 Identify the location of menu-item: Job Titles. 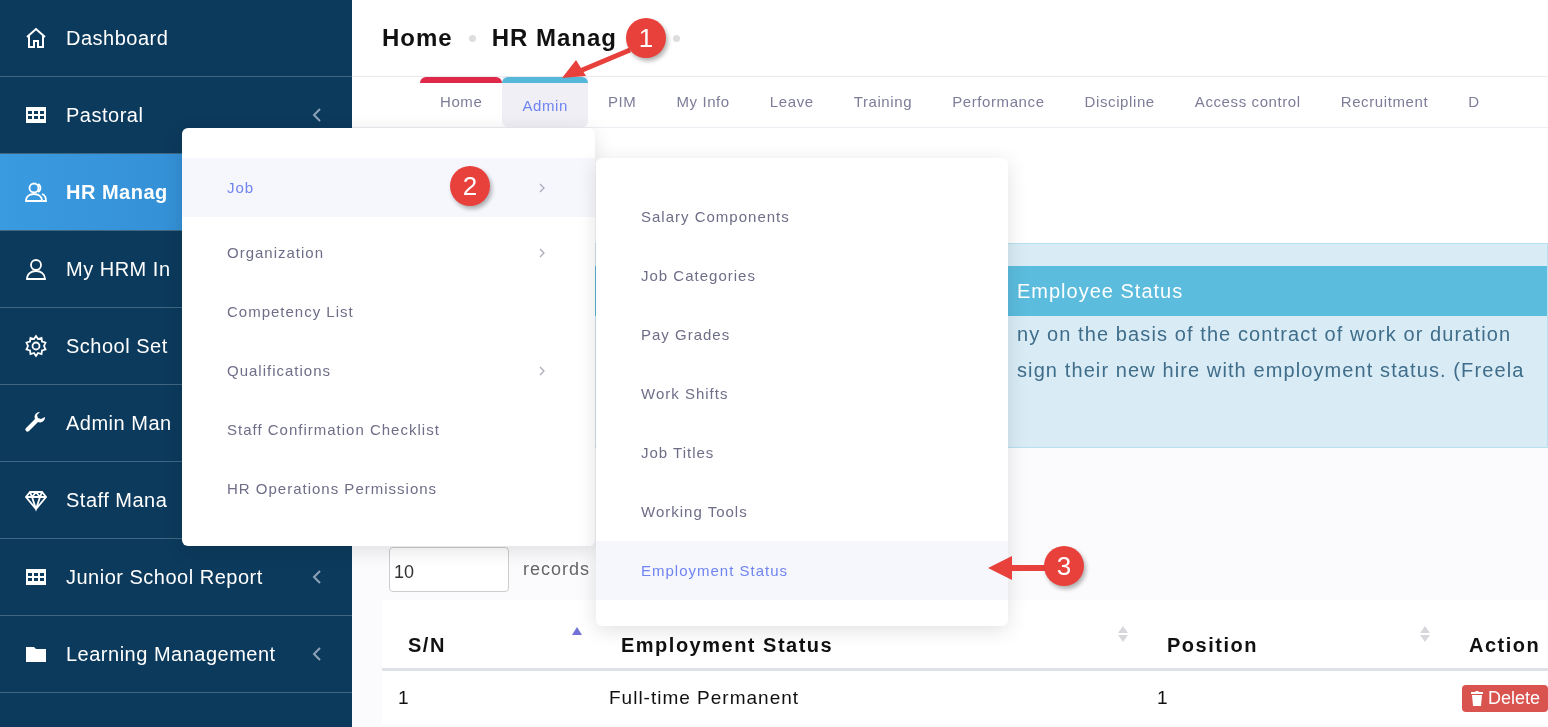
(802, 452).